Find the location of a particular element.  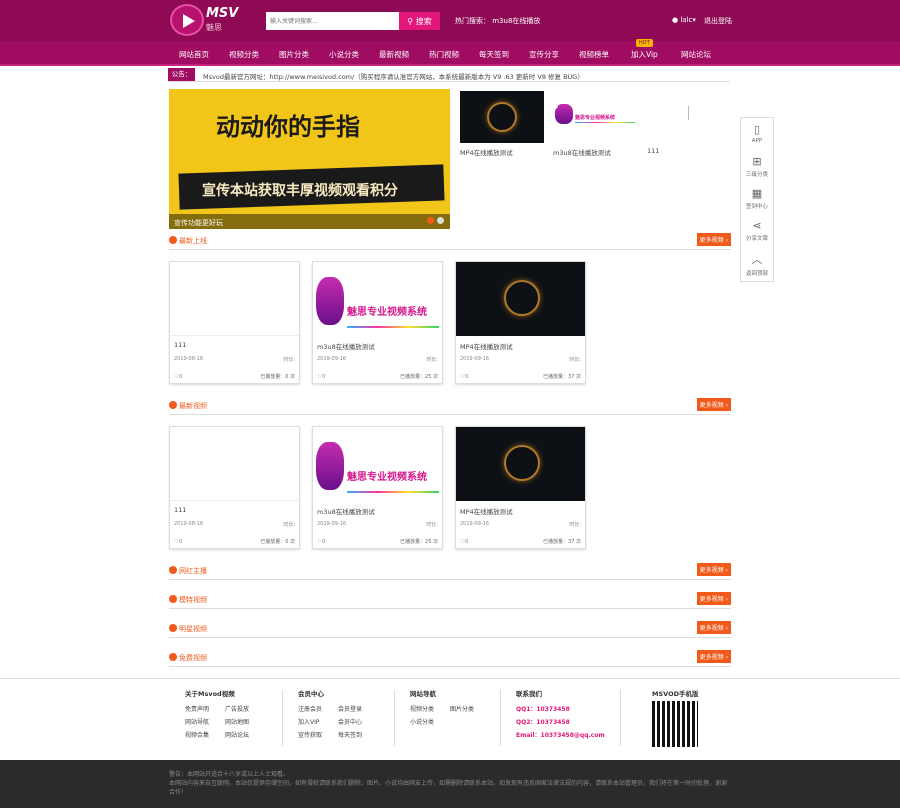

user-name: lalc is located at coordinates (686, 20).